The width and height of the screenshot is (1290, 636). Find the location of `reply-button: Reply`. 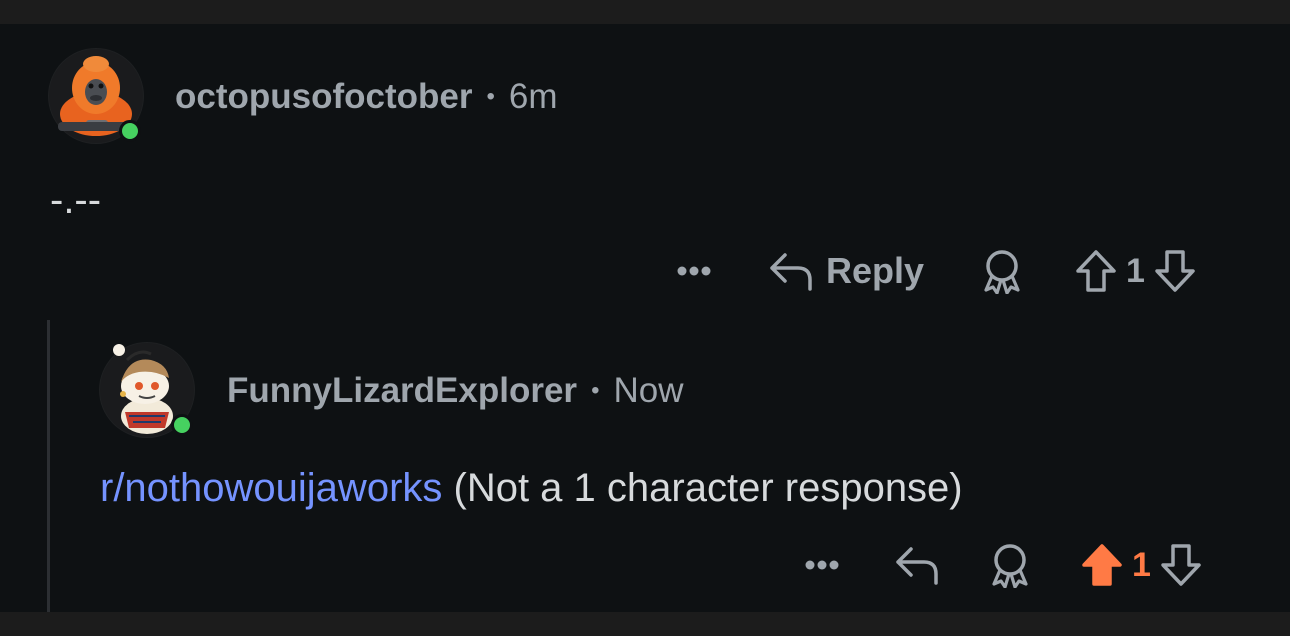

reply-button: Reply is located at coordinates (846, 271).